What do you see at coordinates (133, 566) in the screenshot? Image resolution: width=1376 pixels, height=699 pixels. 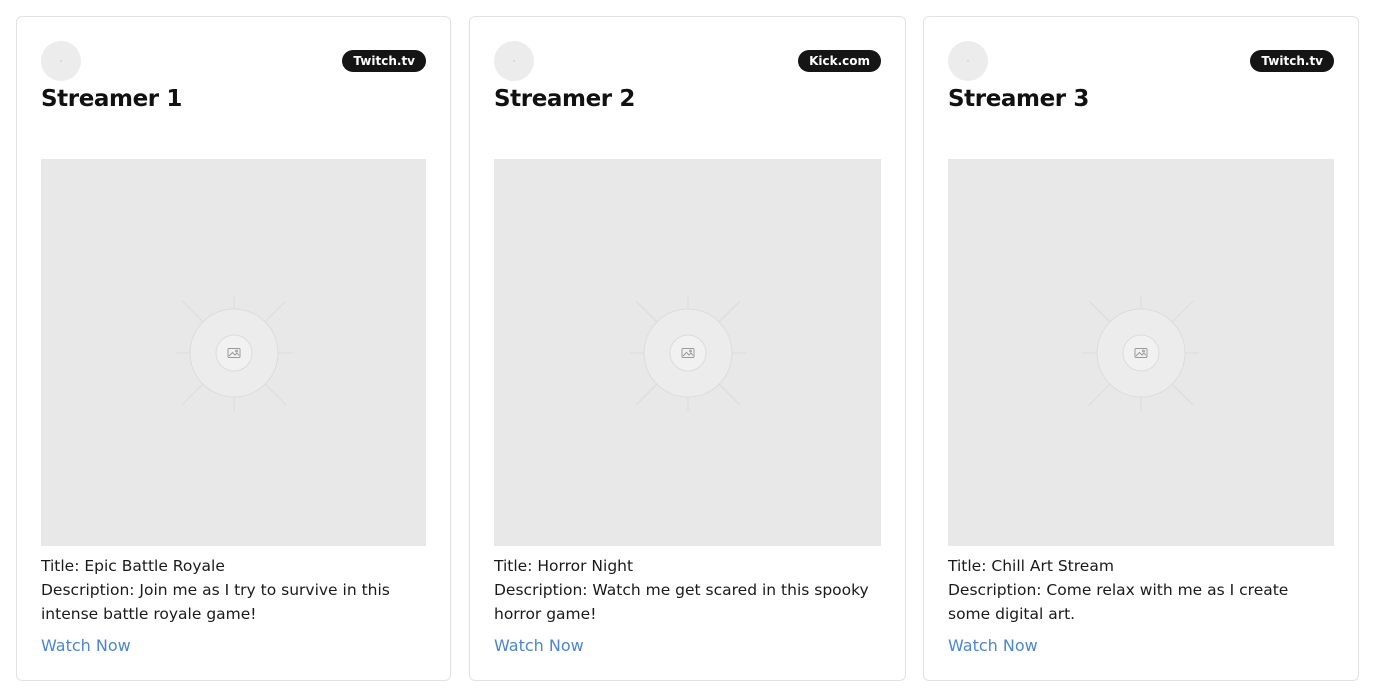 I see `stream-title: Title: Epic Battle Royale` at bounding box center [133, 566].